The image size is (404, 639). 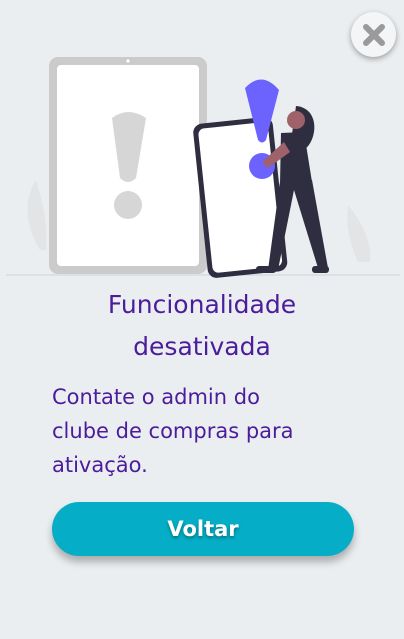 What do you see at coordinates (202, 346) in the screenshot?
I see `title-line-2: desativada` at bounding box center [202, 346].